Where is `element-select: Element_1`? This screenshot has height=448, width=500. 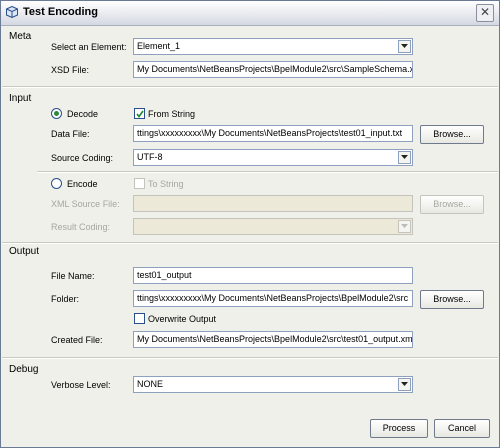 element-select: Element_1 is located at coordinates (273, 46).